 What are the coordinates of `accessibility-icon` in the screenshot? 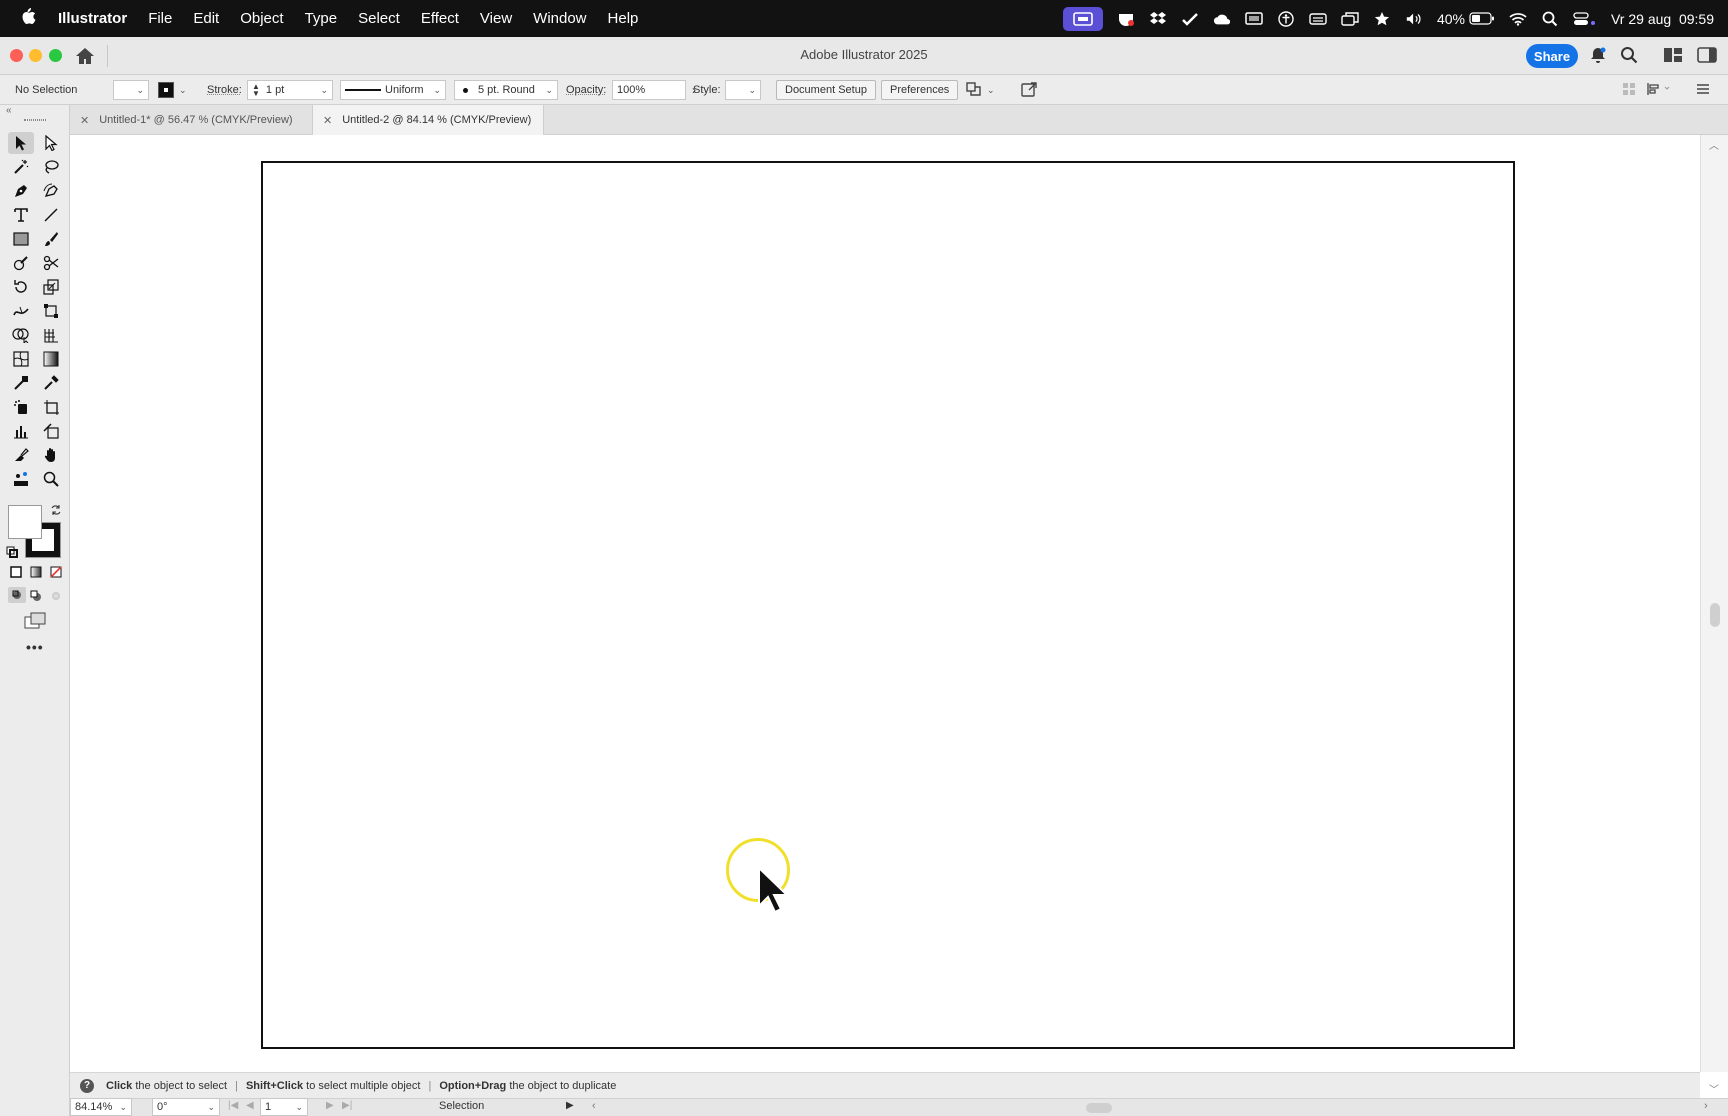 It's located at (1286, 18).